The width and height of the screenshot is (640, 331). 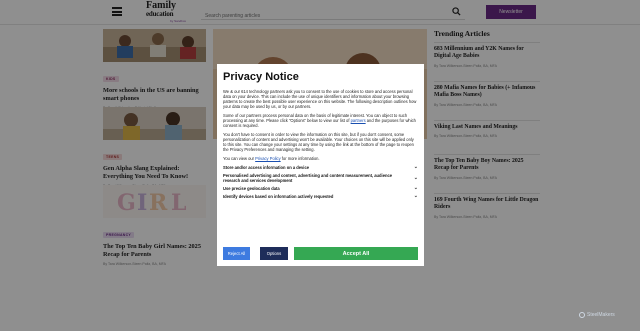 I want to click on options-button: Options, so click(x=274, y=253).